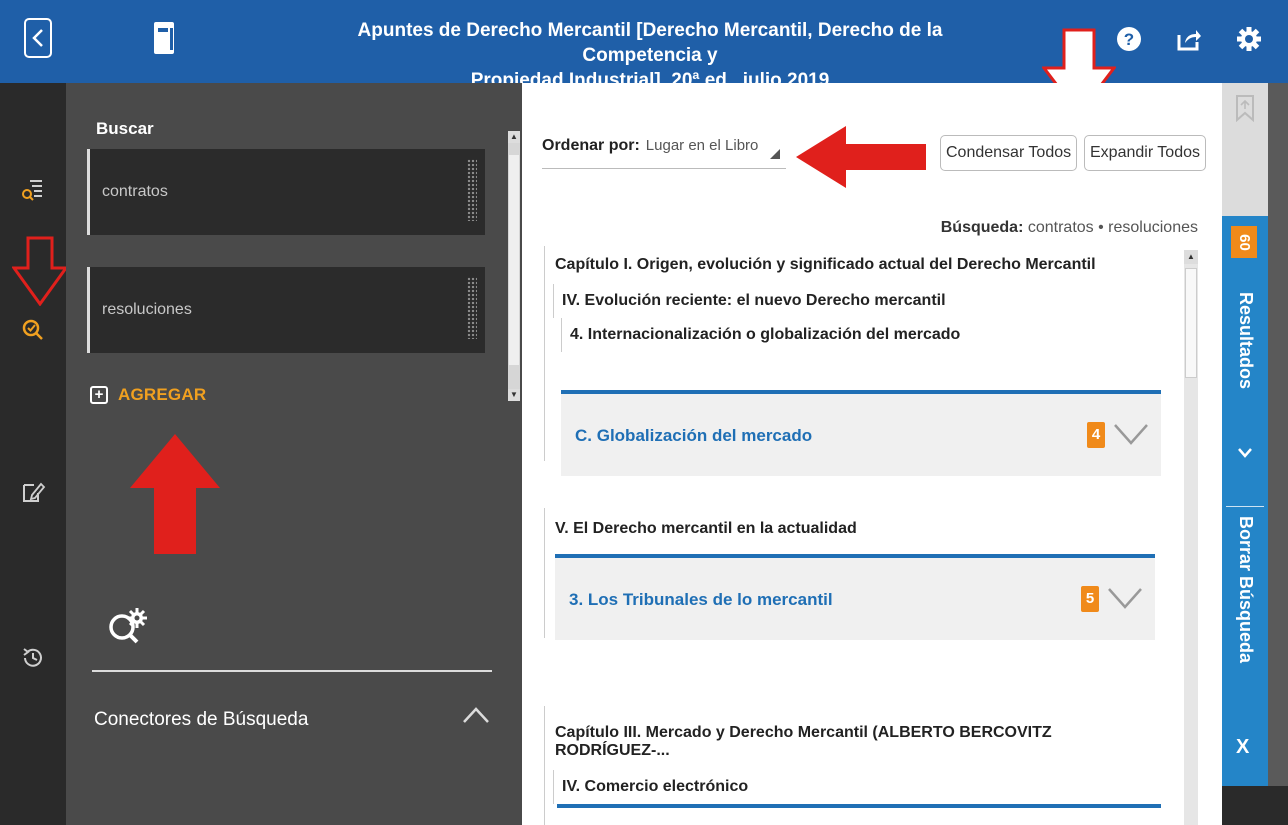 This screenshot has width=1288, height=825. I want to click on book-icon, so click(165, 38).